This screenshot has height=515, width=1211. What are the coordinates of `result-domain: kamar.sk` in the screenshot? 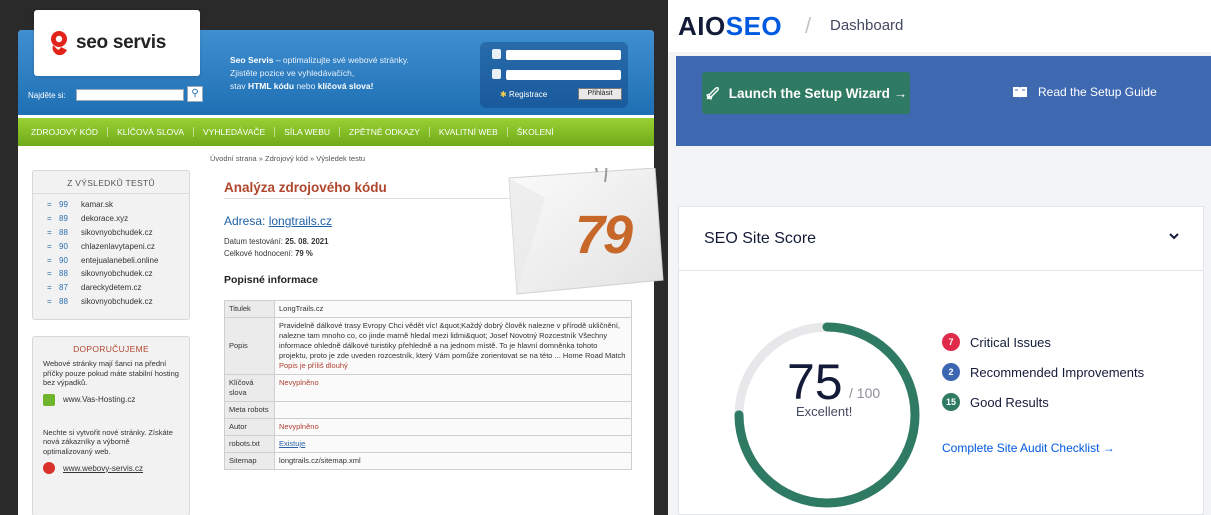 It's located at (97, 205).